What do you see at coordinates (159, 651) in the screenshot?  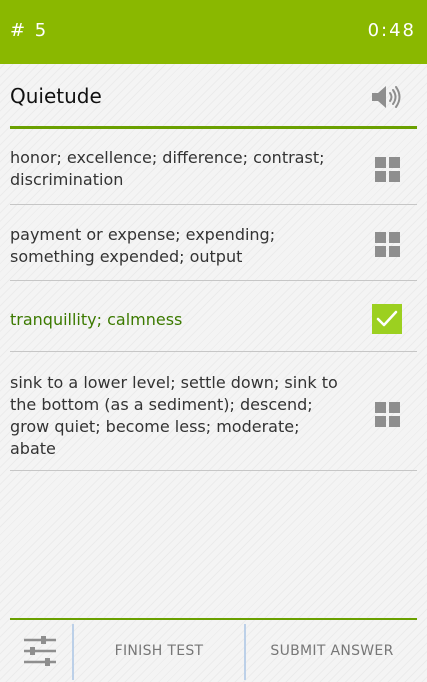 I see `finish-test-button: FINISH TEST` at bounding box center [159, 651].